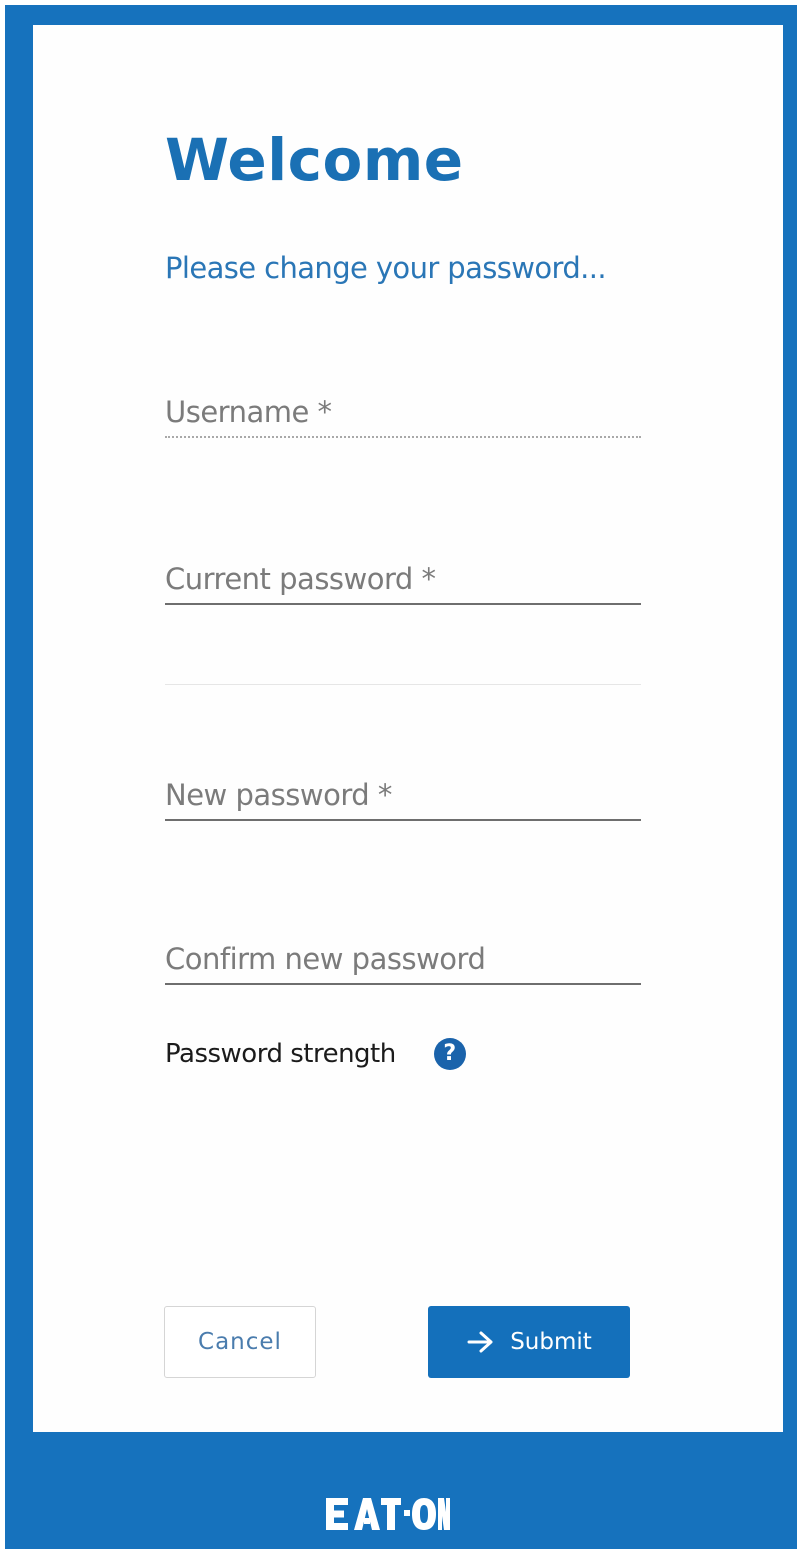 The width and height of the screenshot is (797, 1549). What do you see at coordinates (314, 160) in the screenshot?
I see `page-title: Welcome` at bounding box center [314, 160].